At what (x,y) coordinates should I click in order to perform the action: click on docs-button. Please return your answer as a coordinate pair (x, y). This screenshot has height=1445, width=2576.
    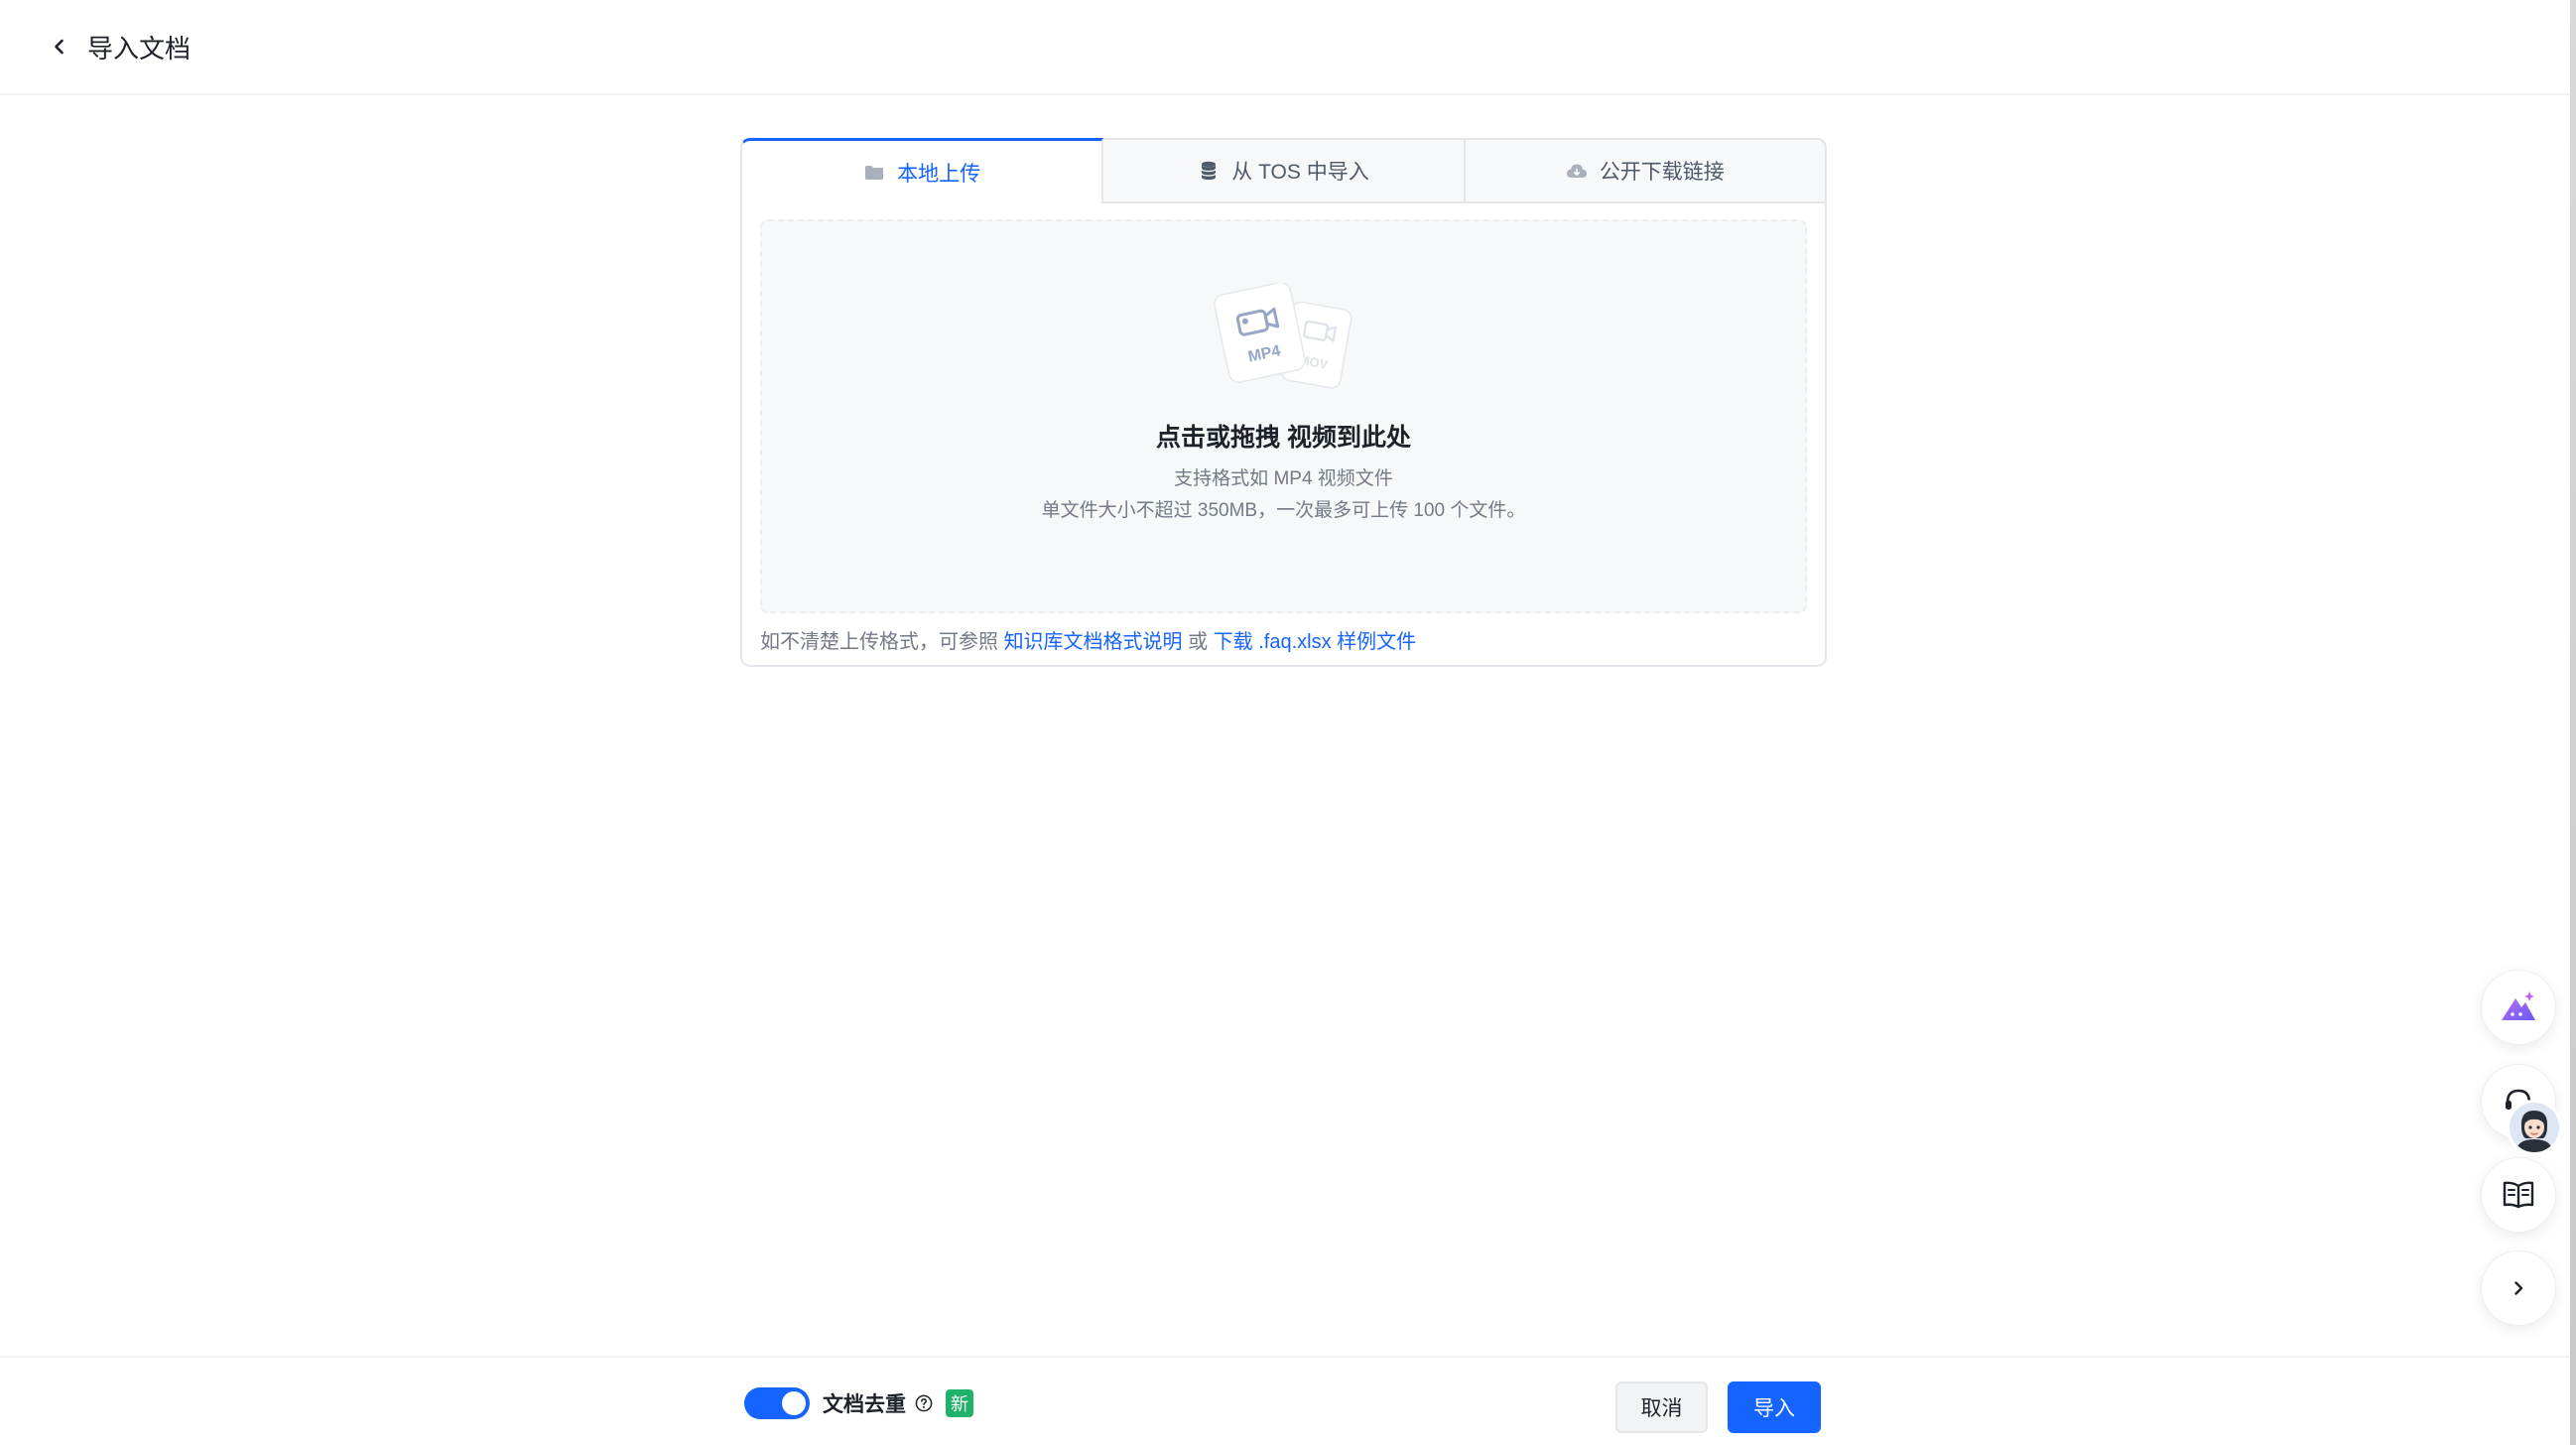
    Looking at the image, I should click on (2519, 1195).